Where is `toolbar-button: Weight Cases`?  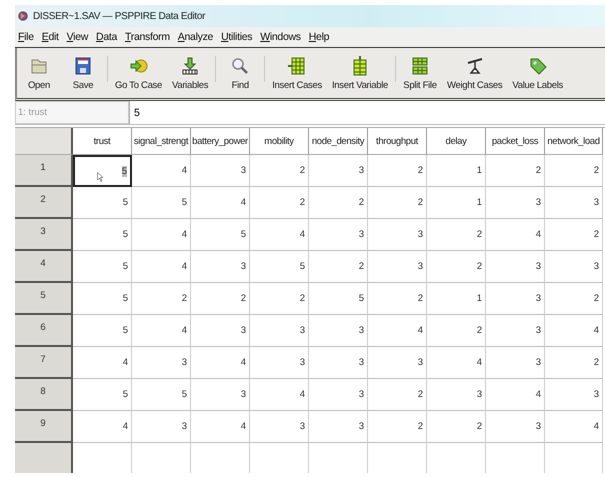 toolbar-button: Weight Cases is located at coordinates (475, 73).